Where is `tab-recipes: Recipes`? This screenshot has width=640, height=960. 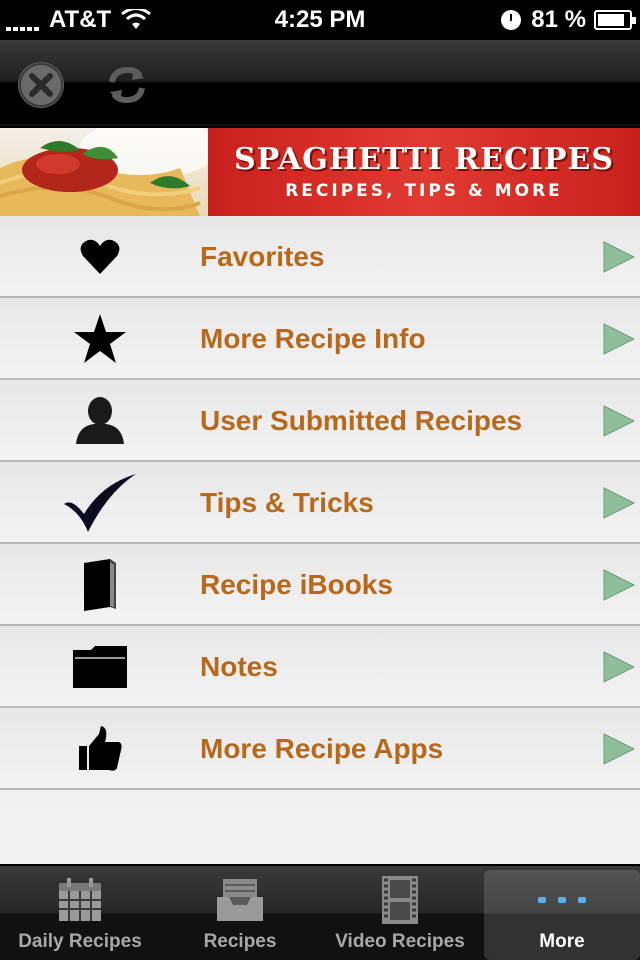 tab-recipes: Recipes is located at coordinates (240, 915).